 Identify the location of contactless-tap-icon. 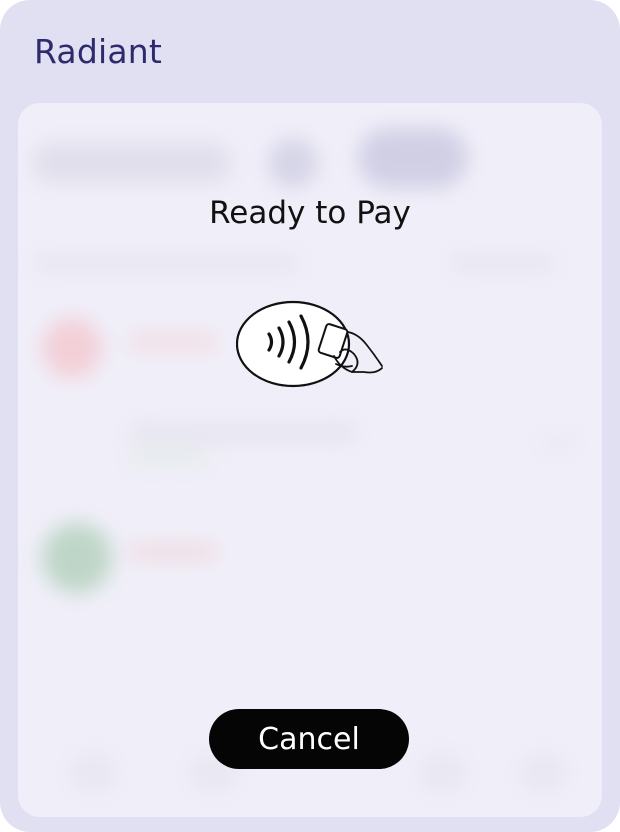
(310, 344).